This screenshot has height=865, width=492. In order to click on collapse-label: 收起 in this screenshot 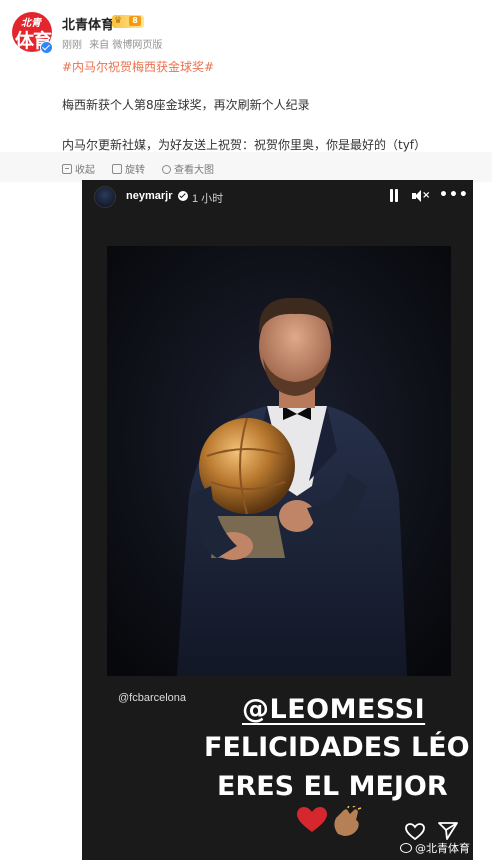, I will do `click(85, 170)`.